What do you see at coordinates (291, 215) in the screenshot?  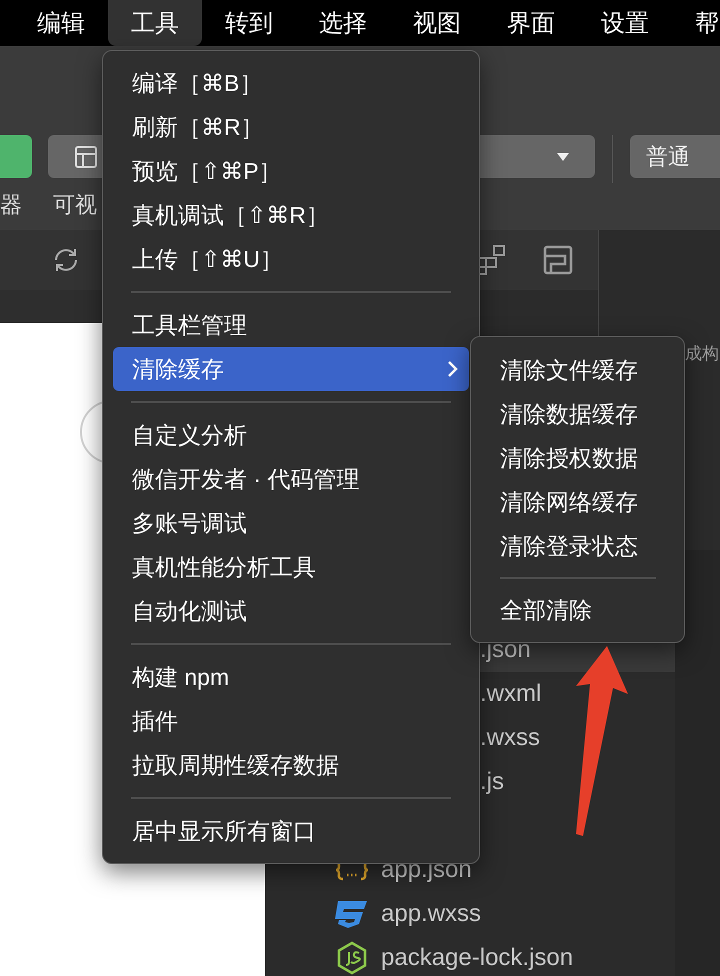 I see `menu-item: 真机调试［⇧⌘R］` at bounding box center [291, 215].